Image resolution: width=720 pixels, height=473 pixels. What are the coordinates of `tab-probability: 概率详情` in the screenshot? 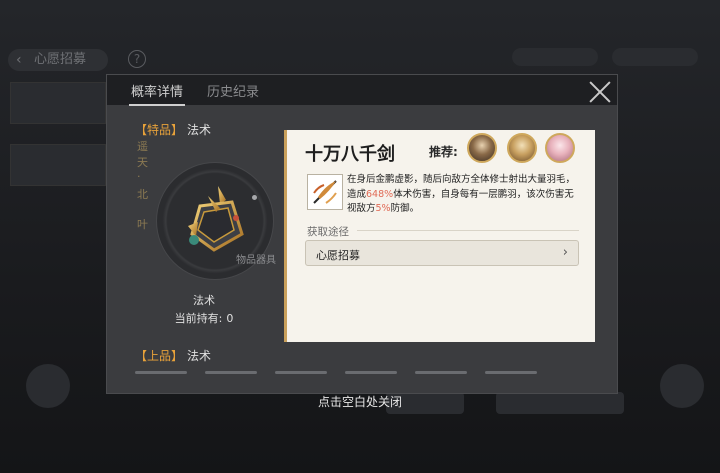 It's located at (157, 93).